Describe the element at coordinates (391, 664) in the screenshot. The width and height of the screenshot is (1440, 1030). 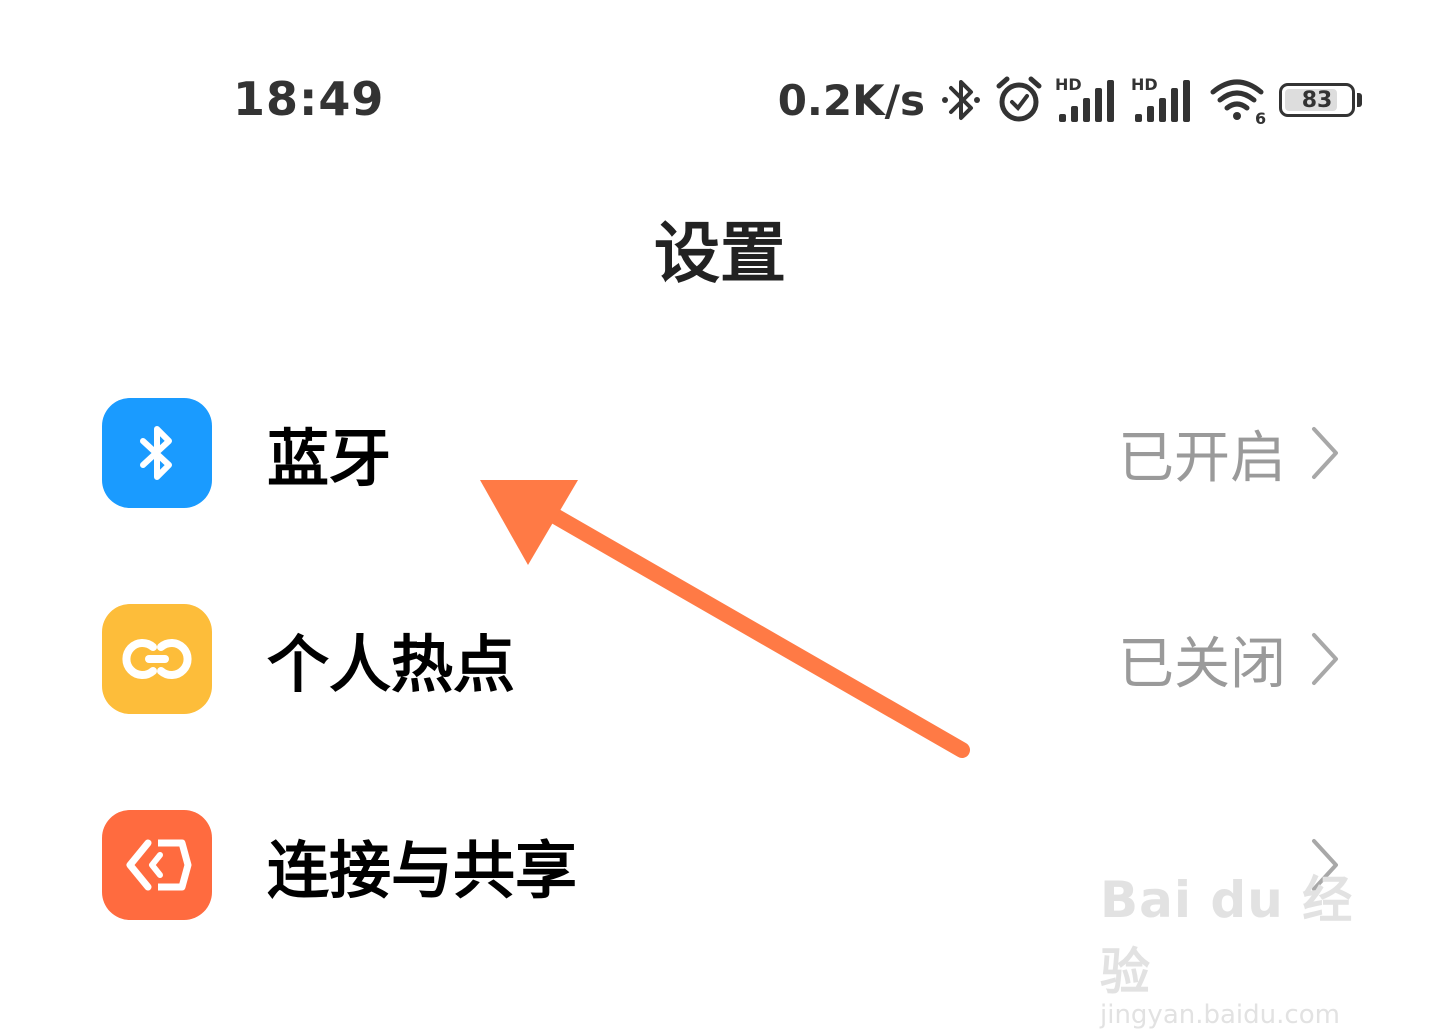
I see `setting-label: 个人热点` at that location.